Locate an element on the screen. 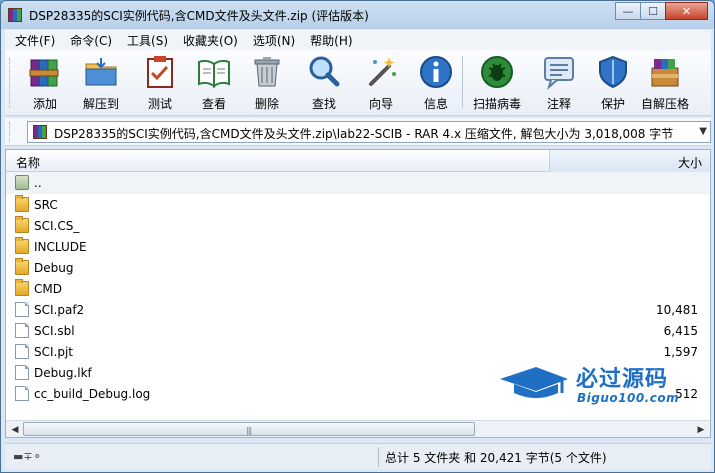 This screenshot has width=715, height=473. folder-extract-icon is located at coordinates (101, 72).